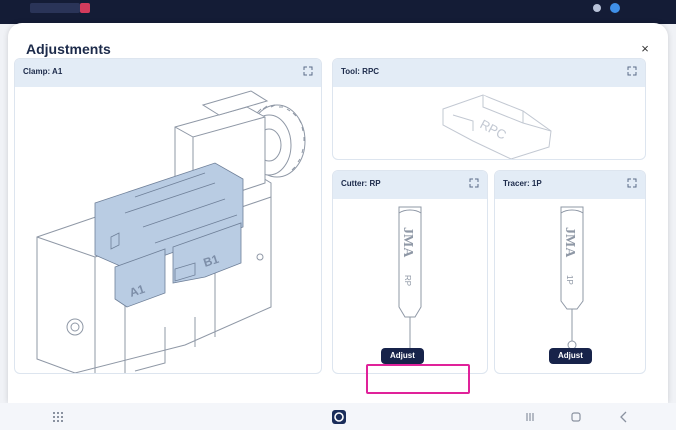  Describe the element at coordinates (615, 8) in the screenshot. I see `user-avatar` at that location.